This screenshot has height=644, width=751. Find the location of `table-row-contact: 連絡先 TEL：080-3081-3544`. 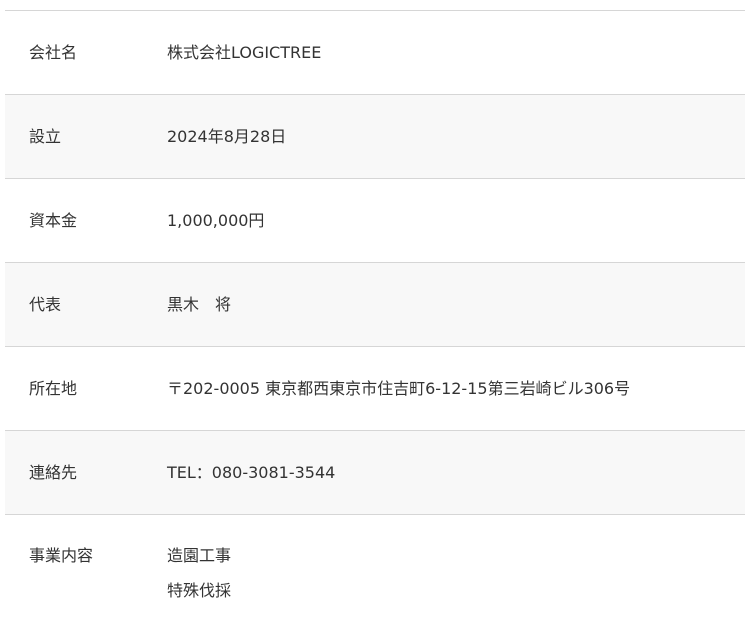

table-row-contact: 連絡先 TEL：080-3081-3544 is located at coordinates (375, 473).